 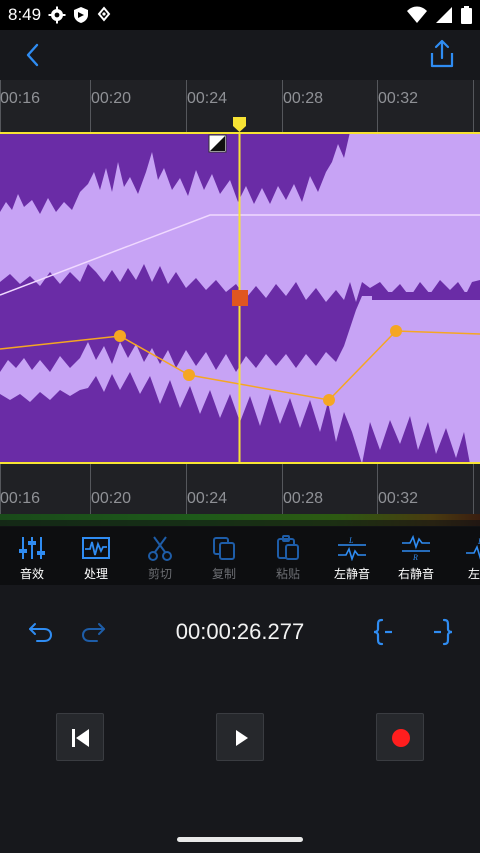 I want to click on tool-copy: 复制, so click(x=224, y=558).